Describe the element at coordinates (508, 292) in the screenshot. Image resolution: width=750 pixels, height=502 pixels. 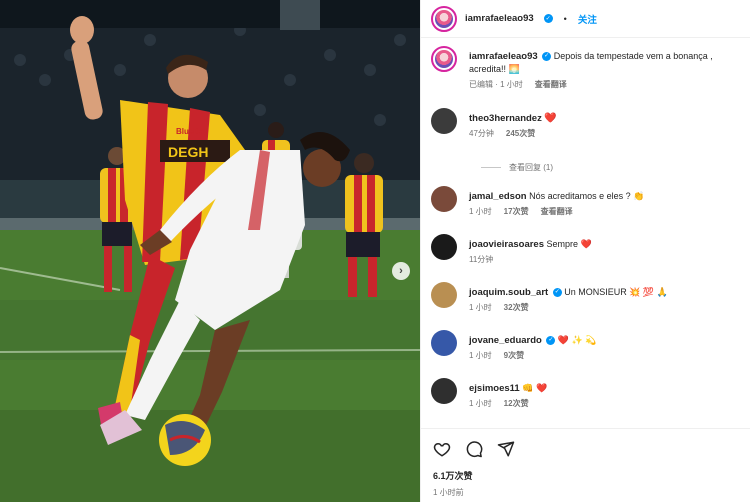
I see `comment-username: joaquim.soub_art` at that location.